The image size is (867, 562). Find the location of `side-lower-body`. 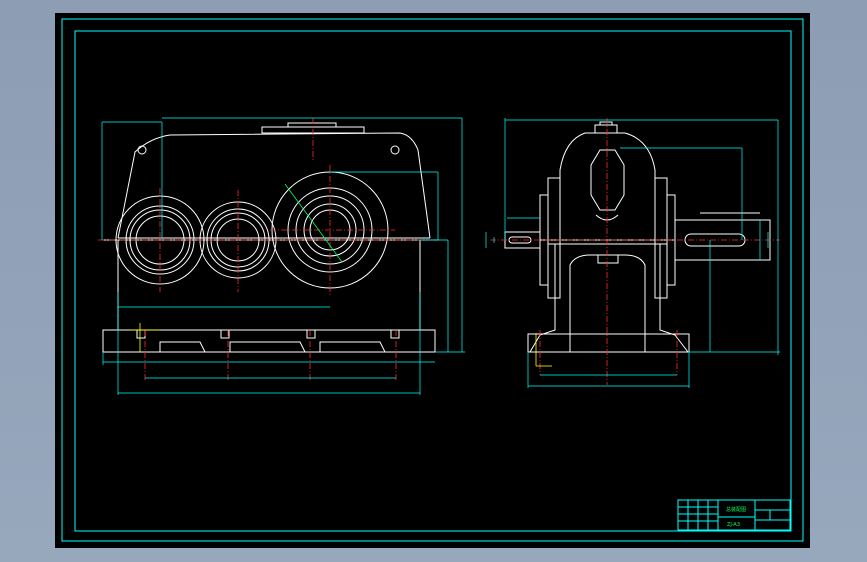

side-lower-body is located at coordinates (607, 303).